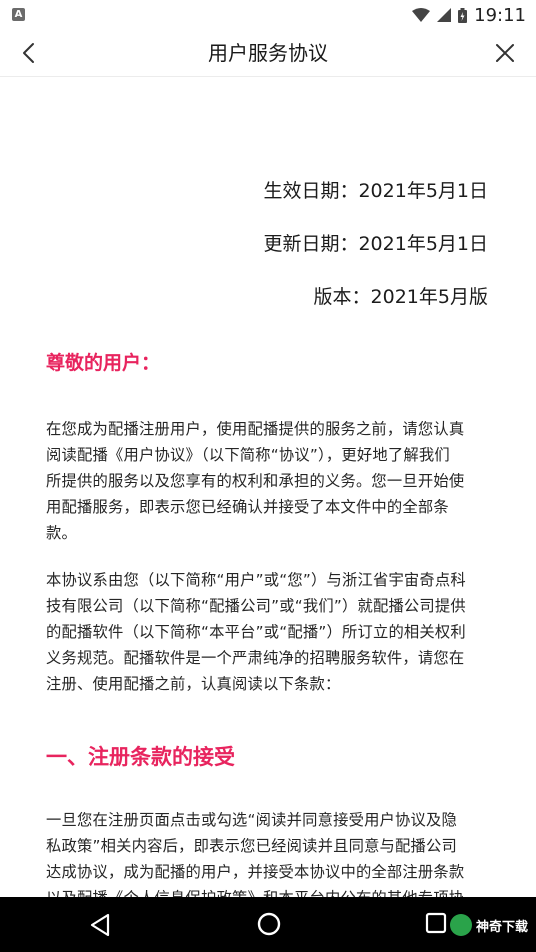 Image resolution: width=536 pixels, height=952 pixels. I want to click on wifi-icon, so click(421, 15).